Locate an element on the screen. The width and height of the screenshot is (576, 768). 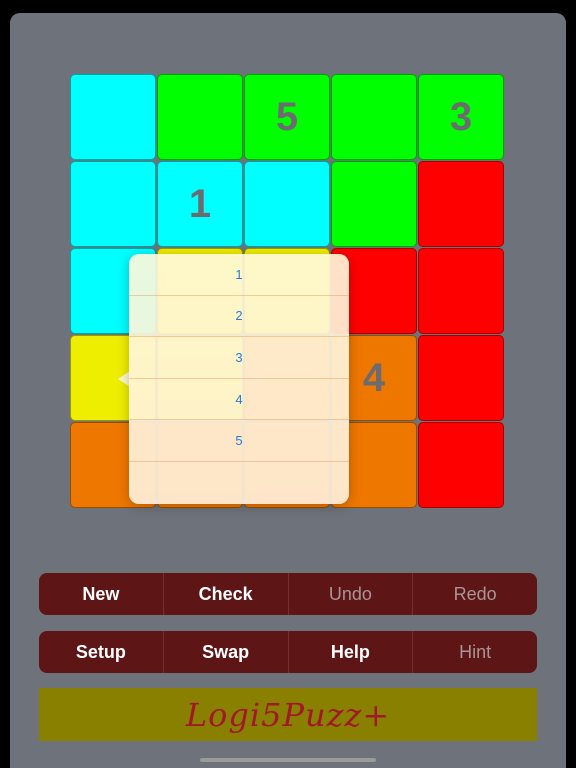
setup-button: Setup is located at coordinates (101, 652).